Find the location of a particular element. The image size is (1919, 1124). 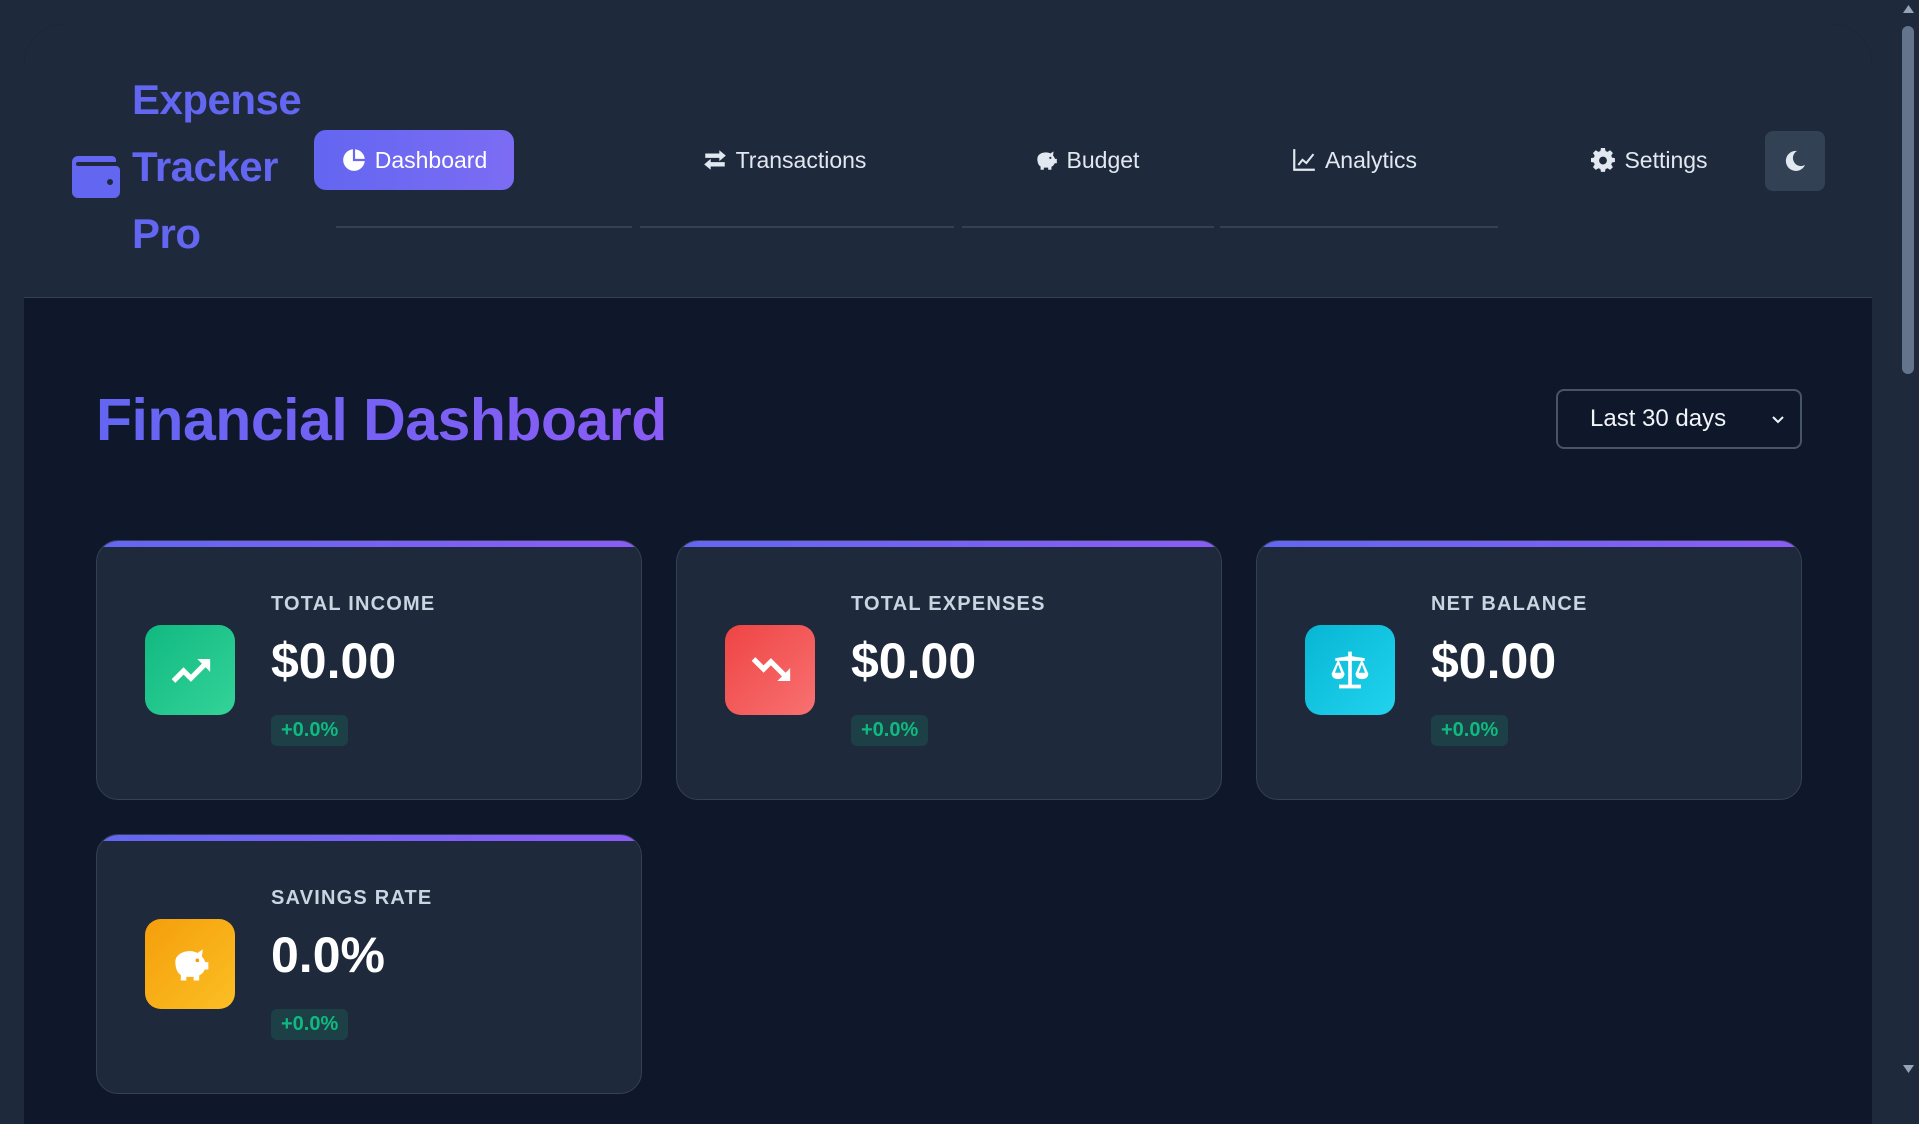

nav-label: Dashboard is located at coordinates (431, 159).